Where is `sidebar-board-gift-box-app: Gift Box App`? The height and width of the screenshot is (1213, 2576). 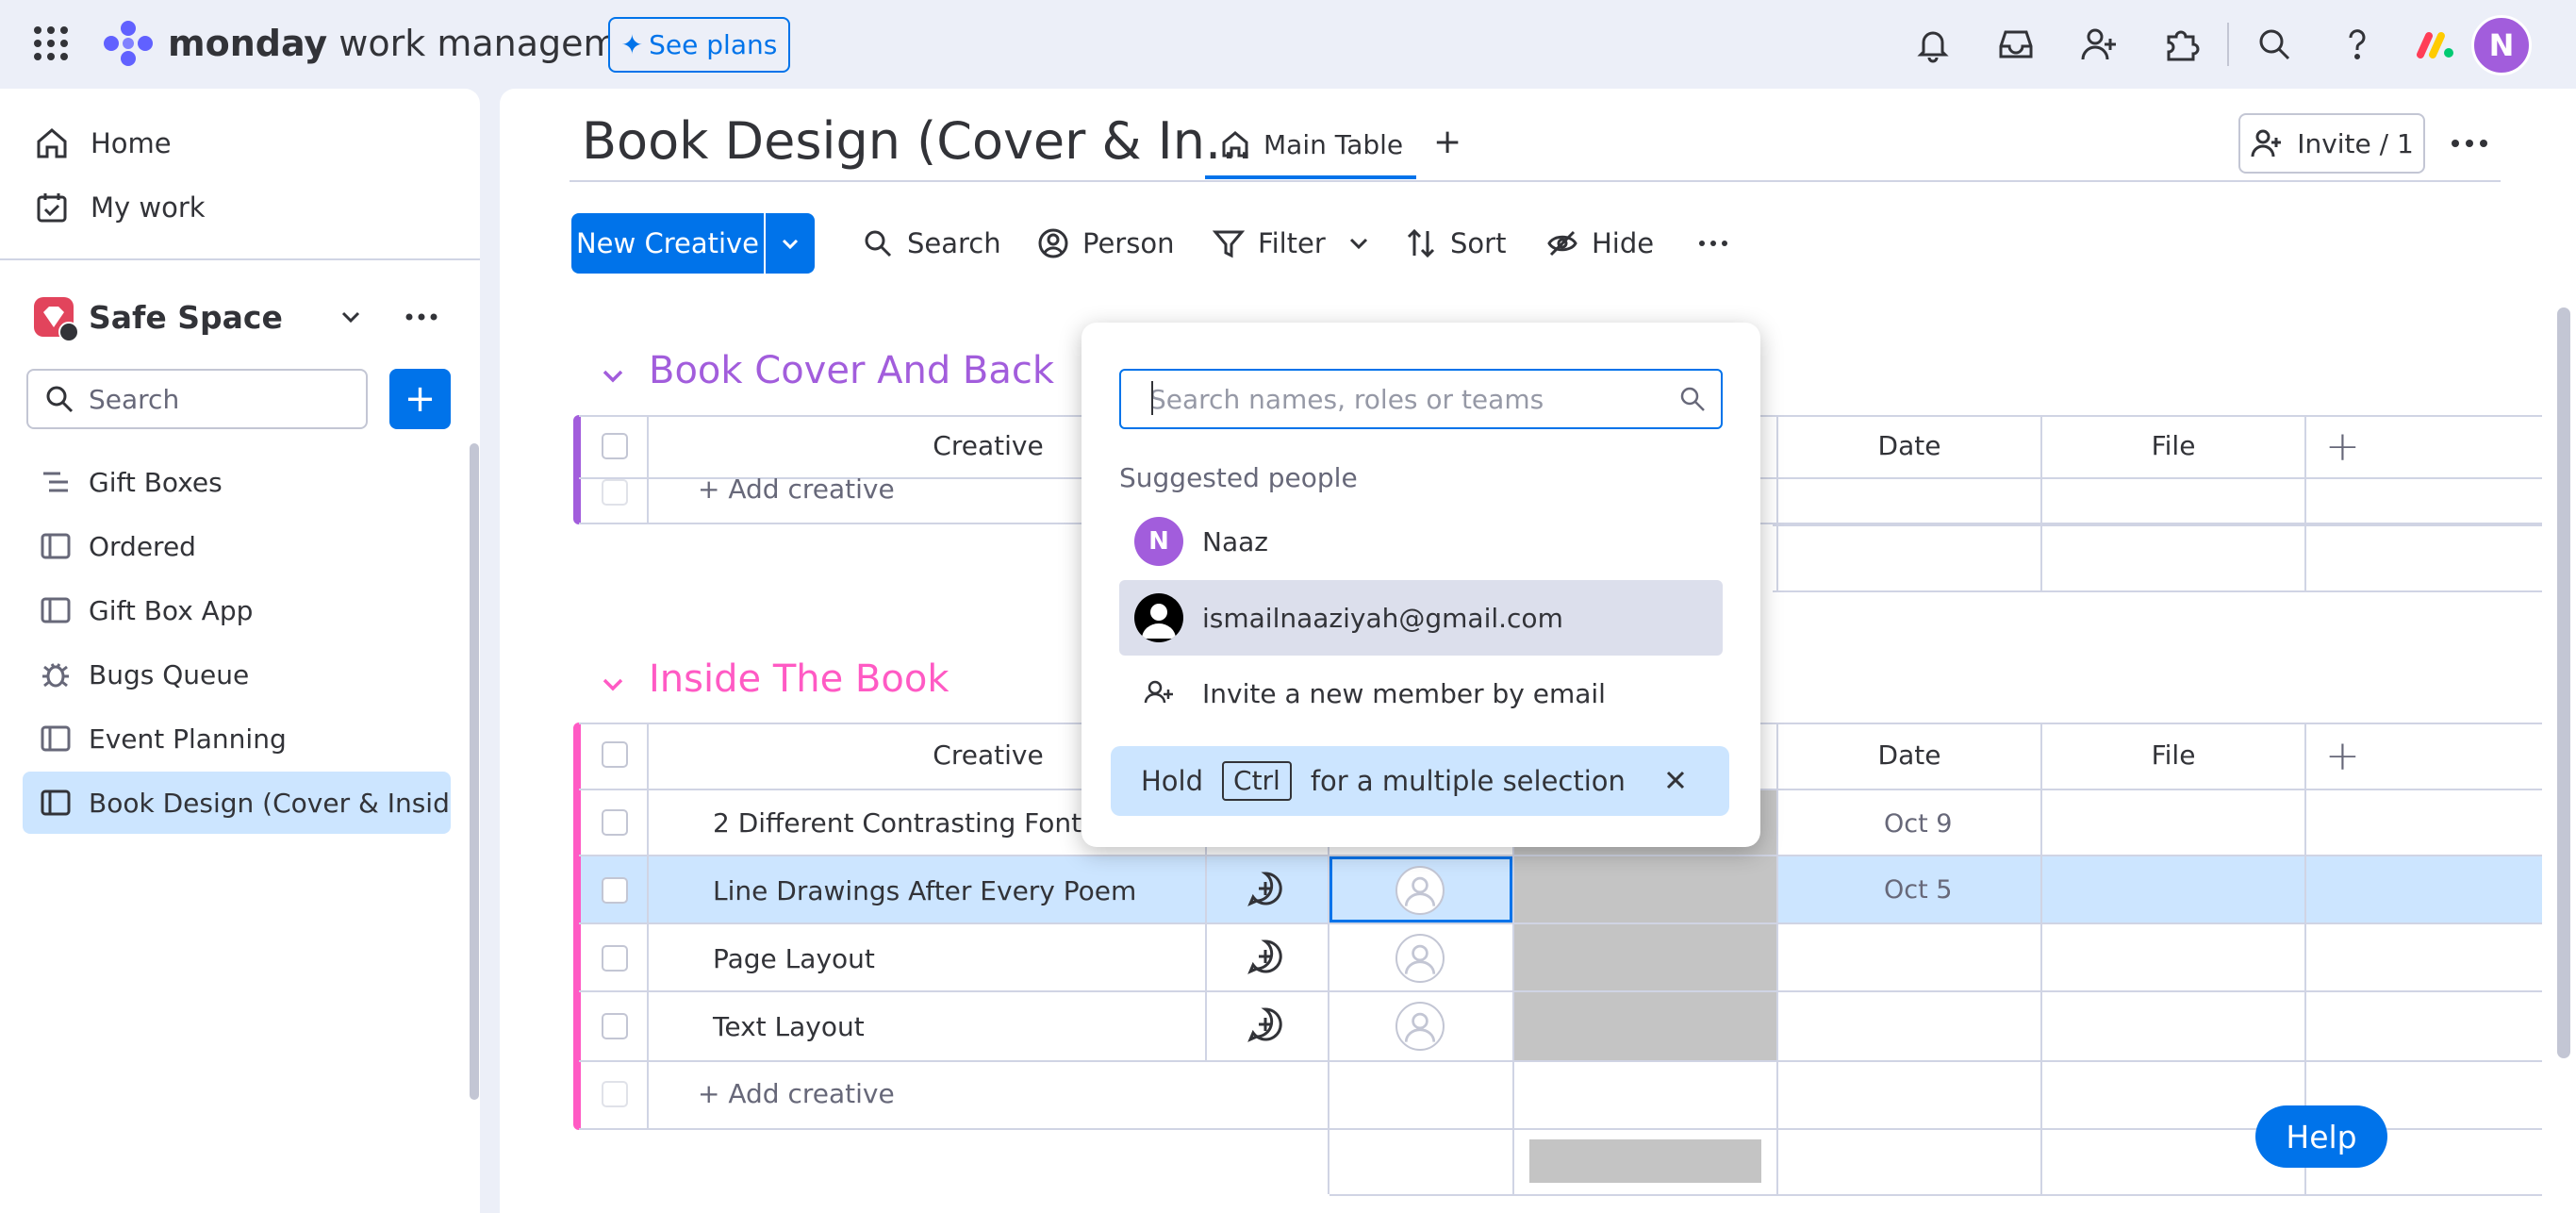
sidebar-board-gift-box-app: Gift Box App is located at coordinates (237, 610).